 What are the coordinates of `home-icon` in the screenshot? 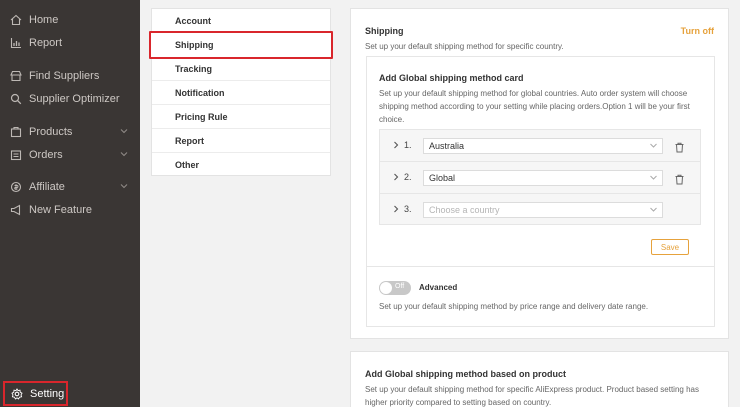 It's located at (16, 20).